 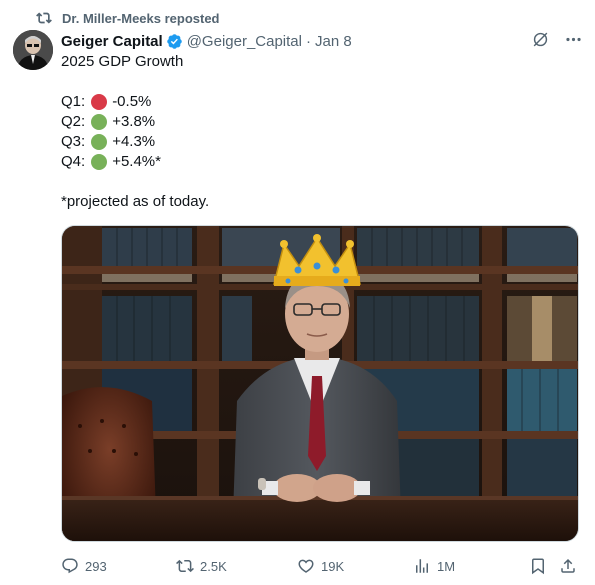 I want to click on quarter-row-q1: Q1: -0.5%, so click(x=311, y=102).